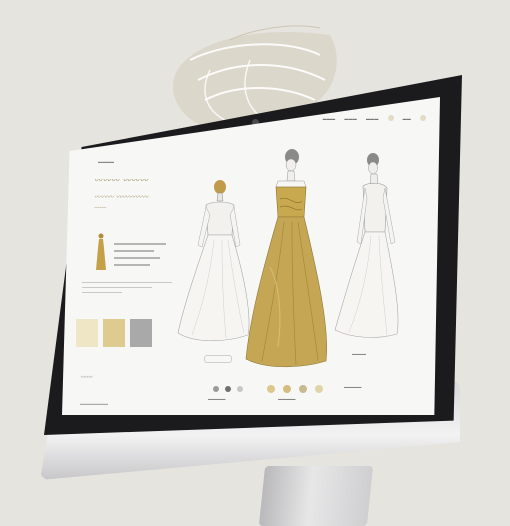 Image resolution: width=510 pixels, height=526 pixels. What do you see at coordinates (86, 377) in the screenshot?
I see `designer-note: 〰〰` at bounding box center [86, 377].